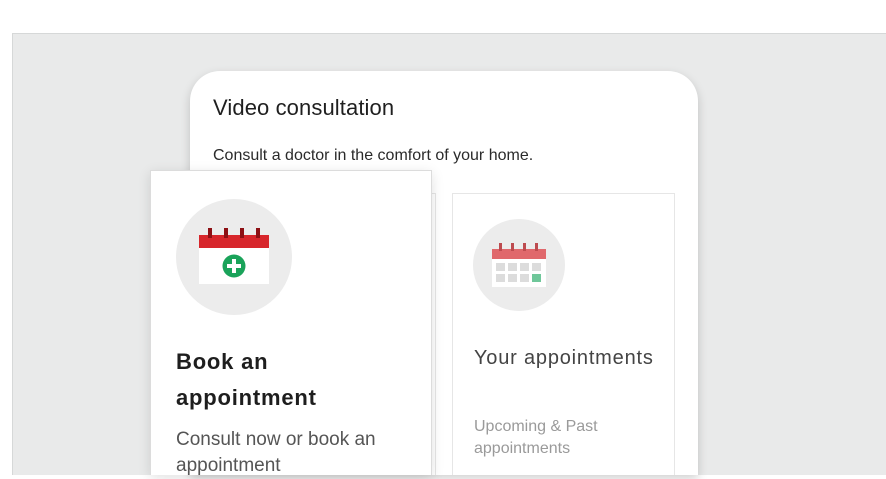  What do you see at coordinates (564, 358) in the screenshot?
I see `your-appointments-title: Your appointments` at bounding box center [564, 358].